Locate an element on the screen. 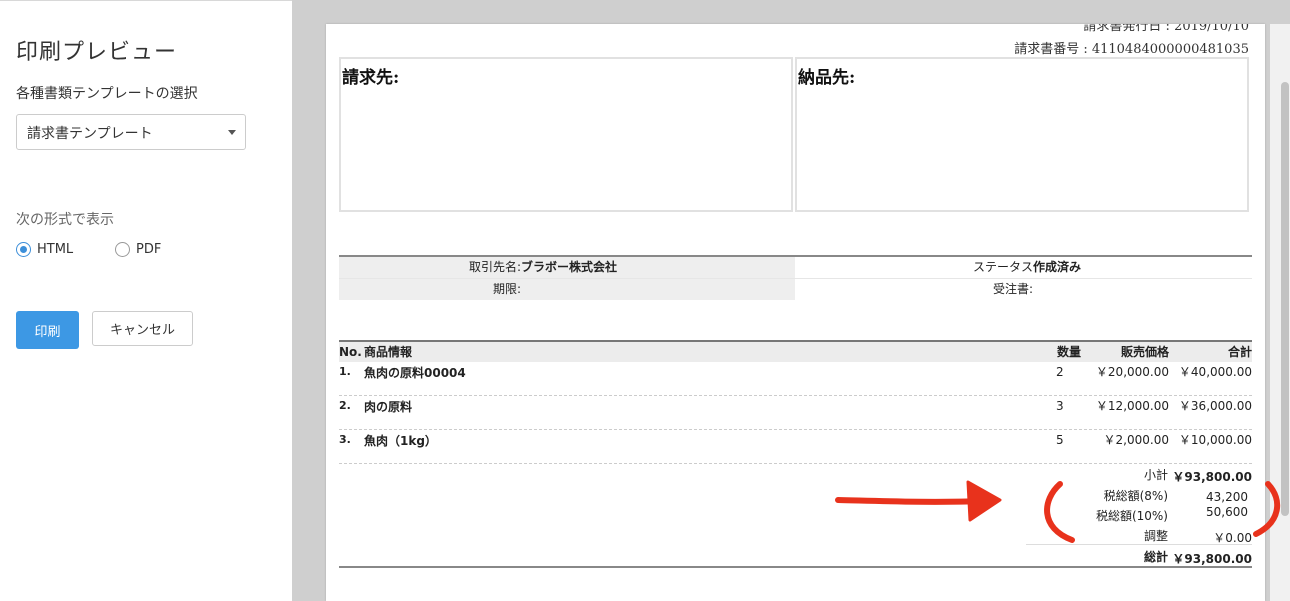 This screenshot has height=601, width=1290. template-select-value: 請求書テンプレート is located at coordinates (90, 134).